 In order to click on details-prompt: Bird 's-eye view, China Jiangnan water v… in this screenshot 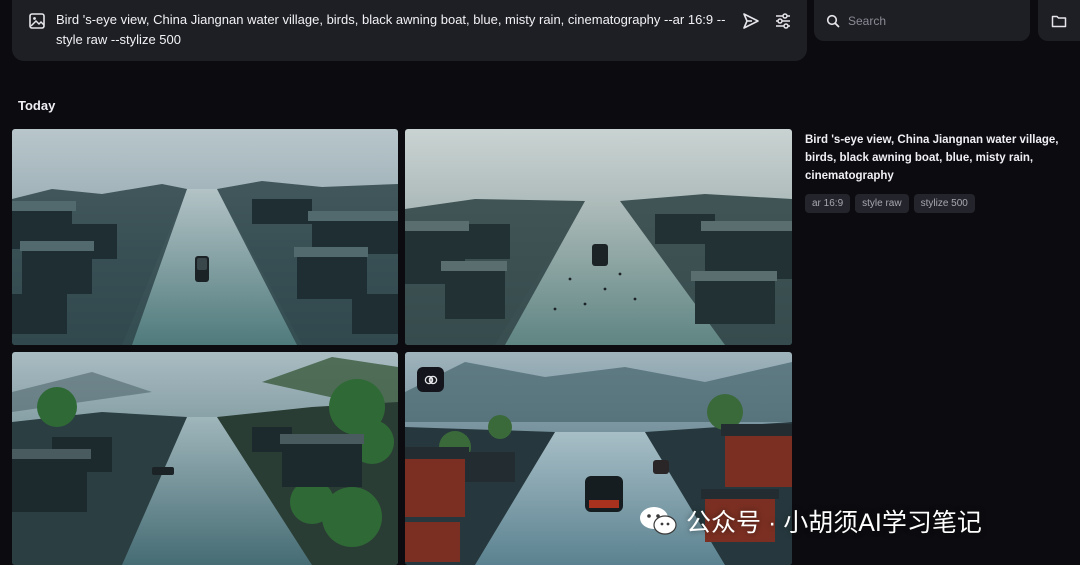, I will do `click(932, 158)`.